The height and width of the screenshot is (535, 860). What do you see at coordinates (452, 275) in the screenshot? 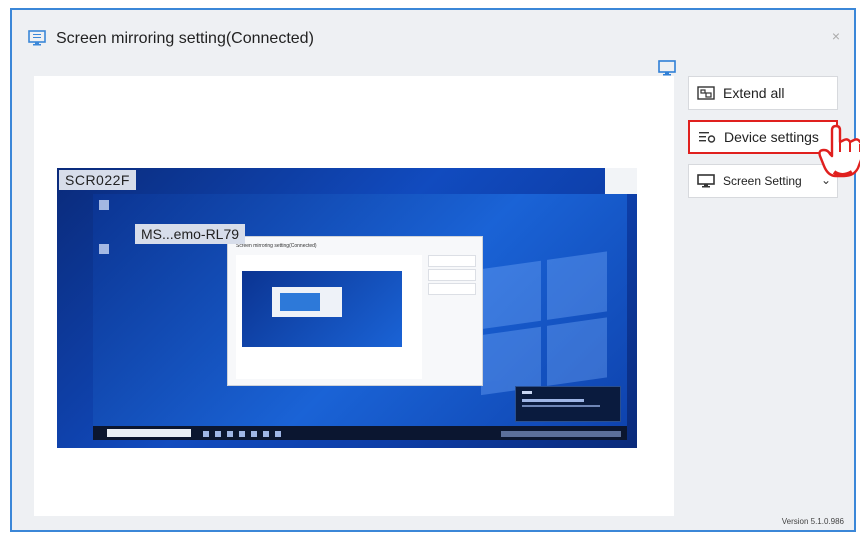
I see `nested-device-button` at bounding box center [452, 275].